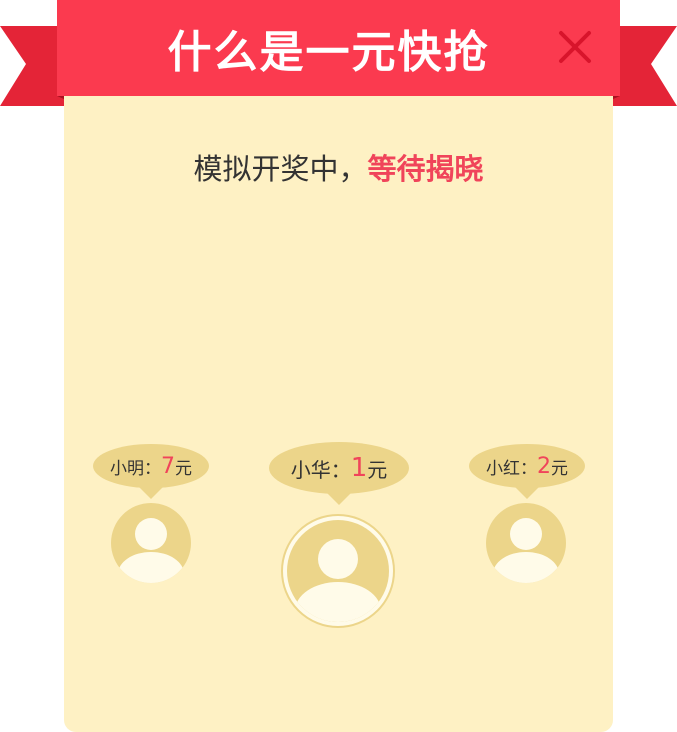 Image resolution: width=677 pixels, height=732 pixels. I want to click on player-amount: 1, so click(359, 468).